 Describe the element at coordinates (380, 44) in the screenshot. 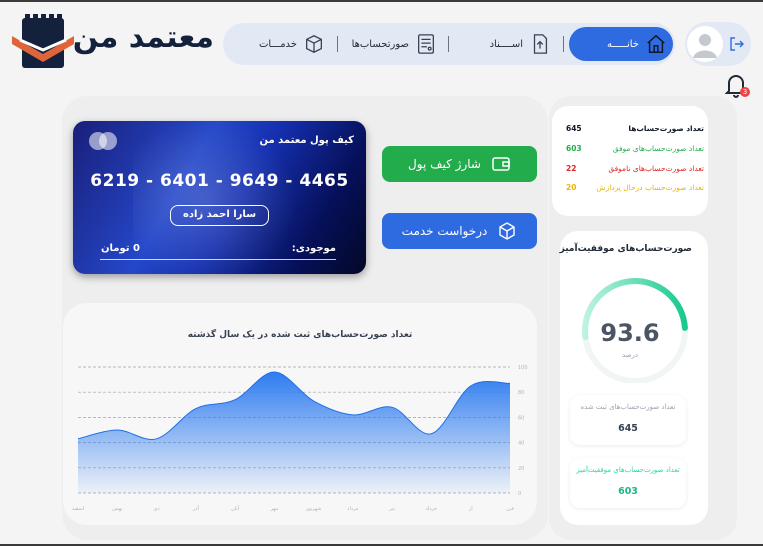

I see `nav-invoices-label: صورتحساب‌ها` at that location.